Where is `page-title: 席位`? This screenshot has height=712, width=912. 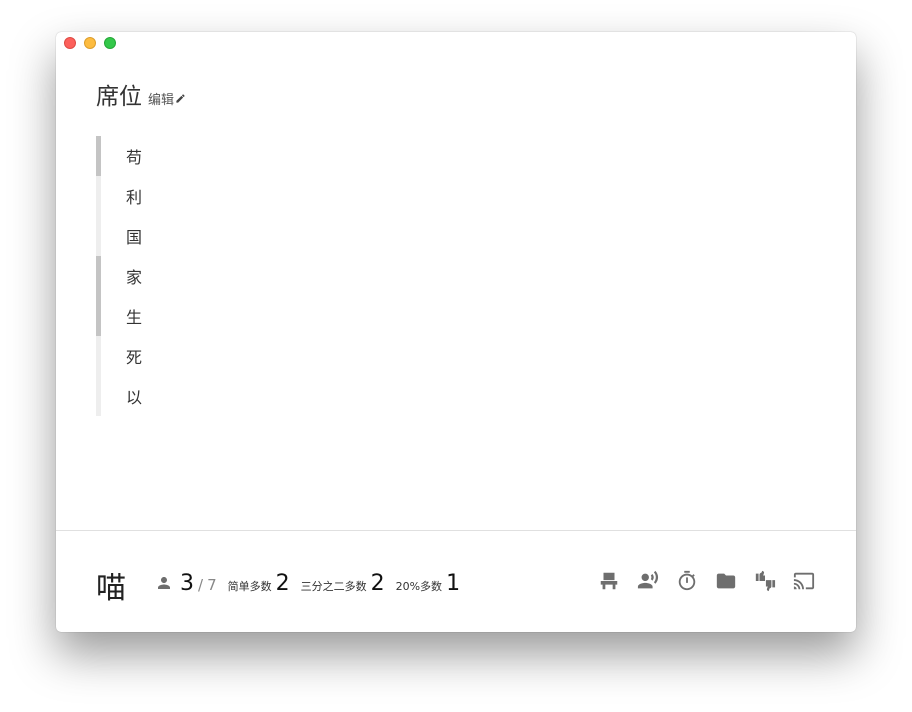 page-title: 席位 is located at coordinates (119, 97).